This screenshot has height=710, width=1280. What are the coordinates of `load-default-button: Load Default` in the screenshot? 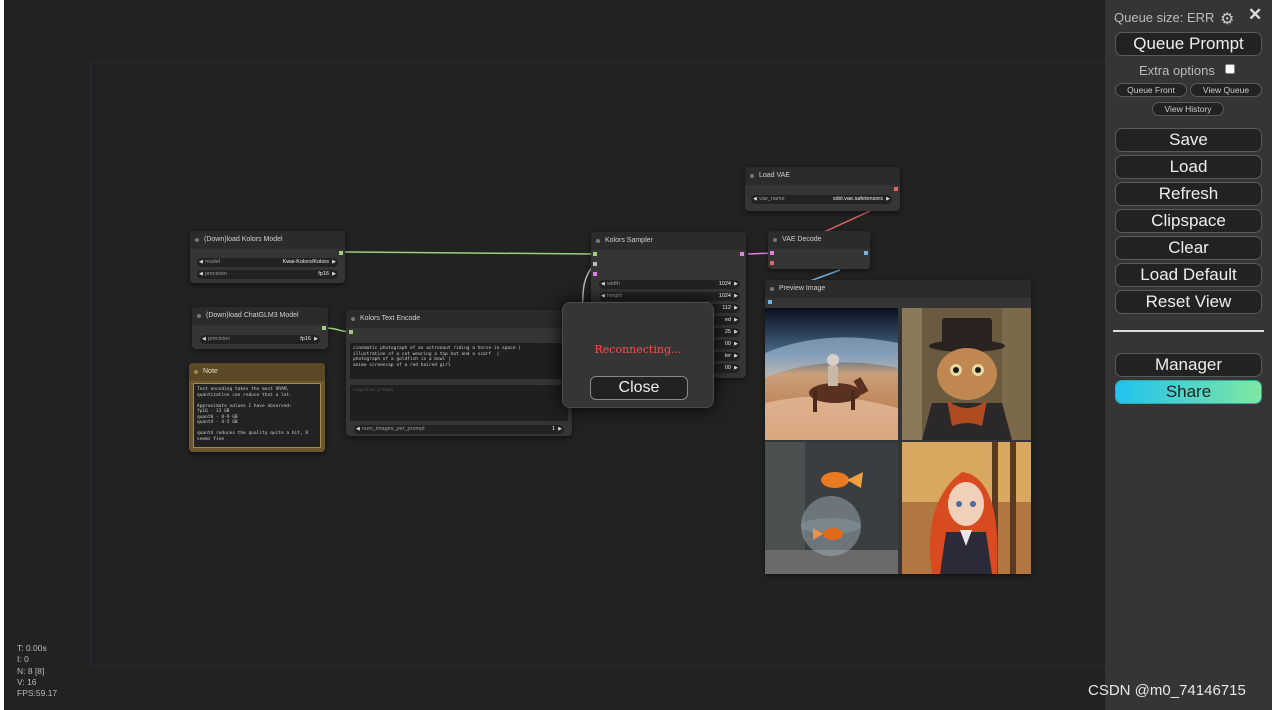 It's located at (1188, 275).